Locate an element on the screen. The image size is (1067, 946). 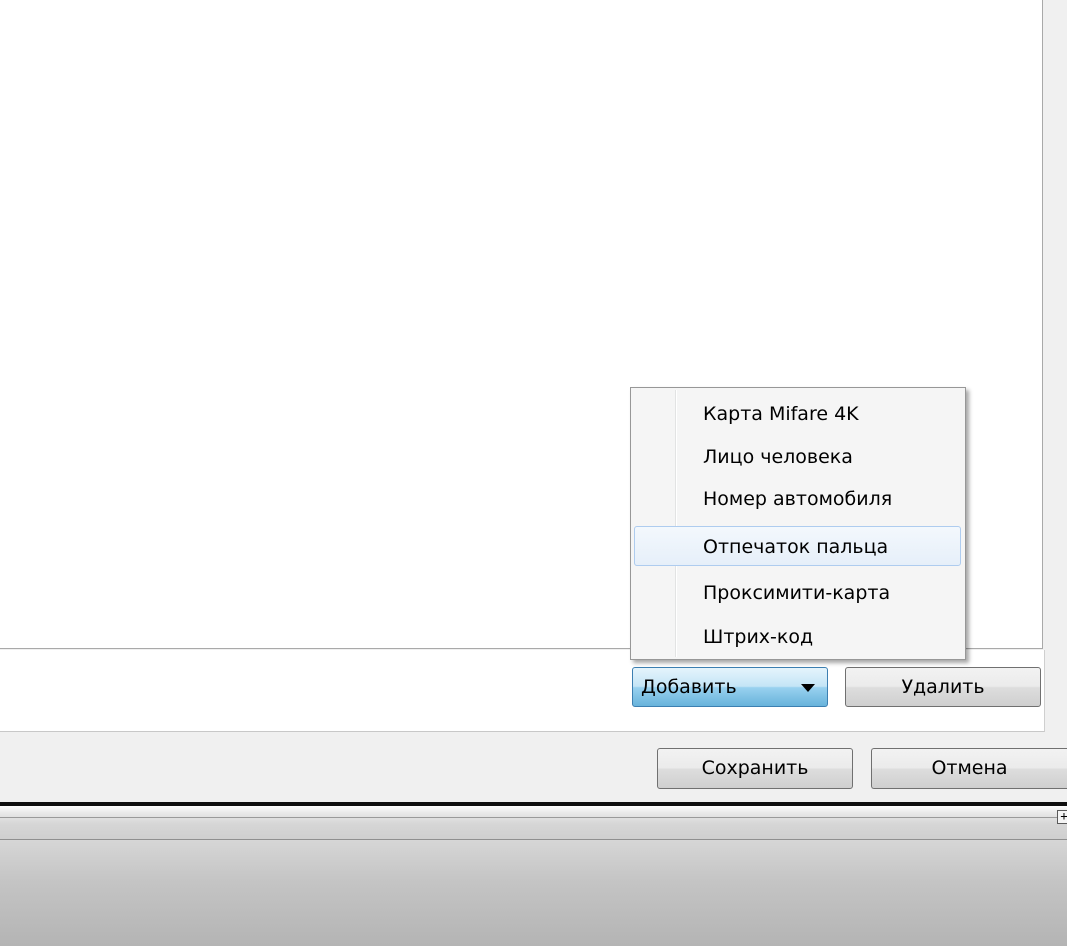
delete-button: Удалить is located at coordinates (943, 687).